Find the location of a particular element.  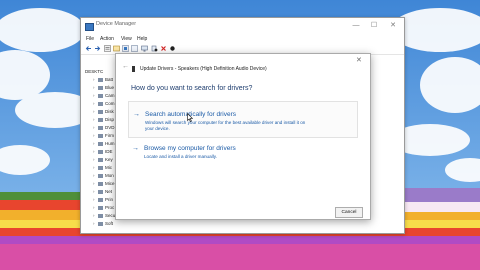

update-driver-icon is located at coordinates (125, 48).